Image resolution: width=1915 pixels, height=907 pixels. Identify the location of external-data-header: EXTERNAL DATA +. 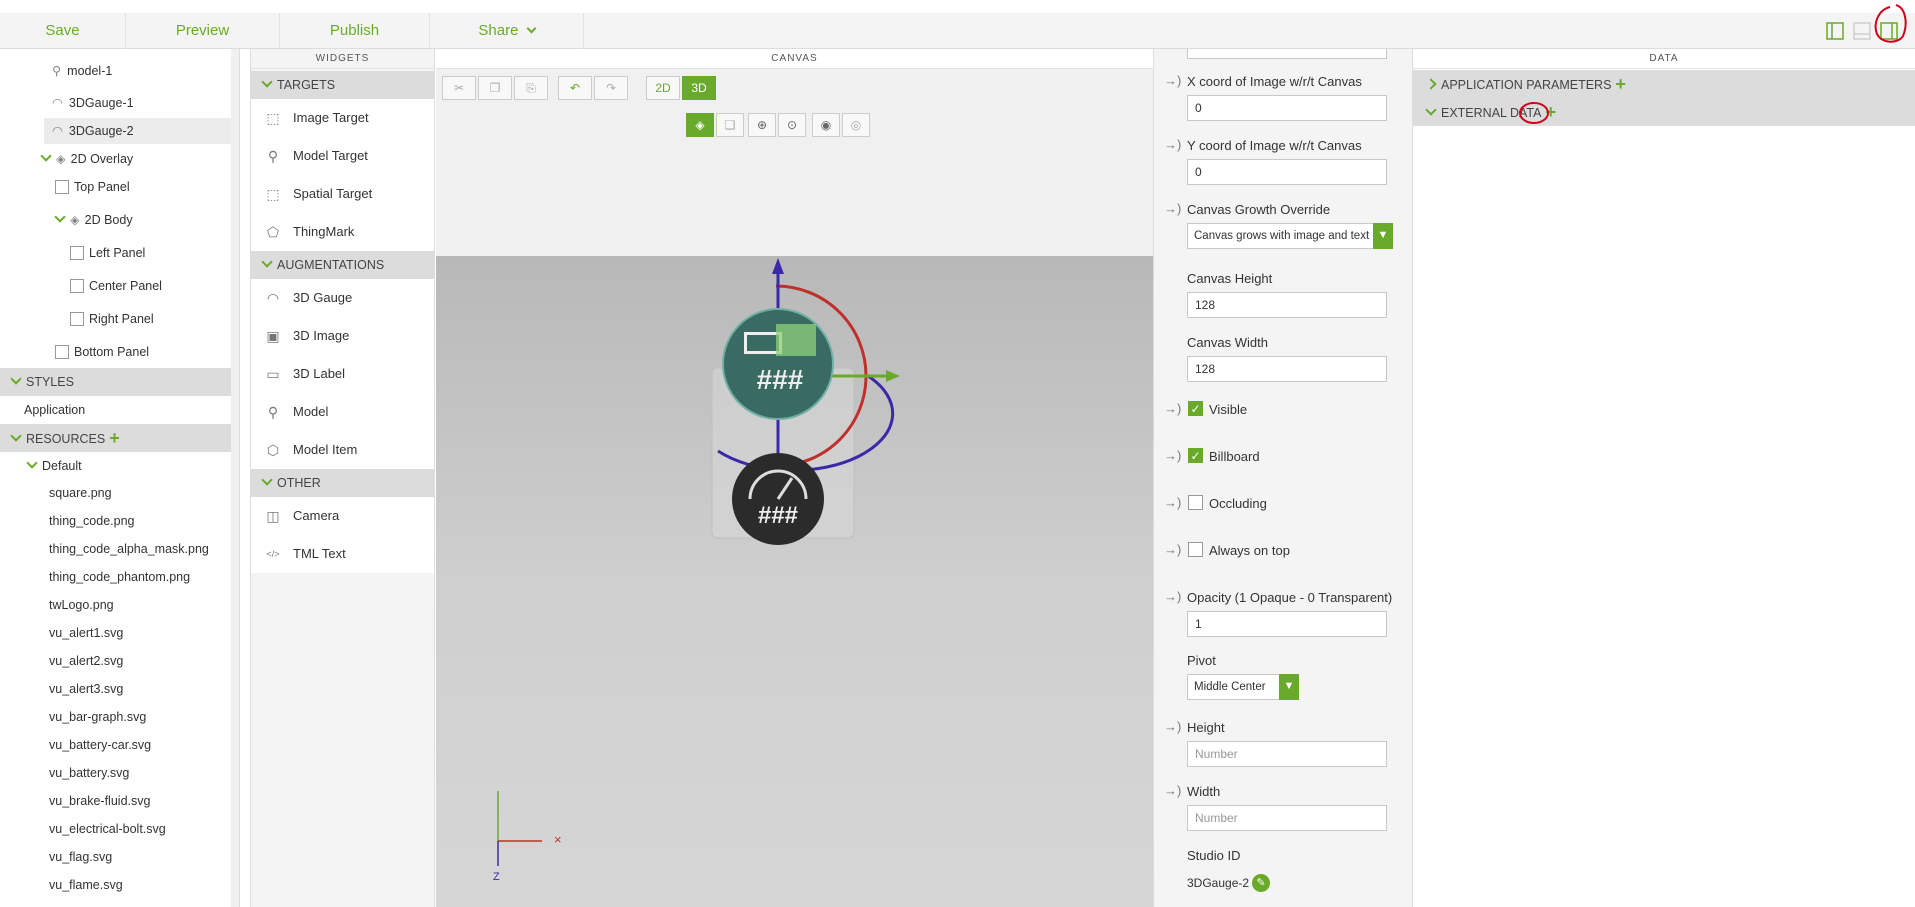
(1664, 112).